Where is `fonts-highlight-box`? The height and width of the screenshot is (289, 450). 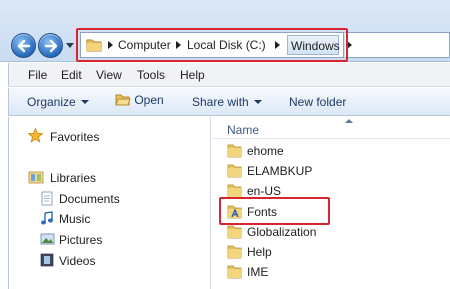
fonts-highlight-box is located at coordinates (274, 211).